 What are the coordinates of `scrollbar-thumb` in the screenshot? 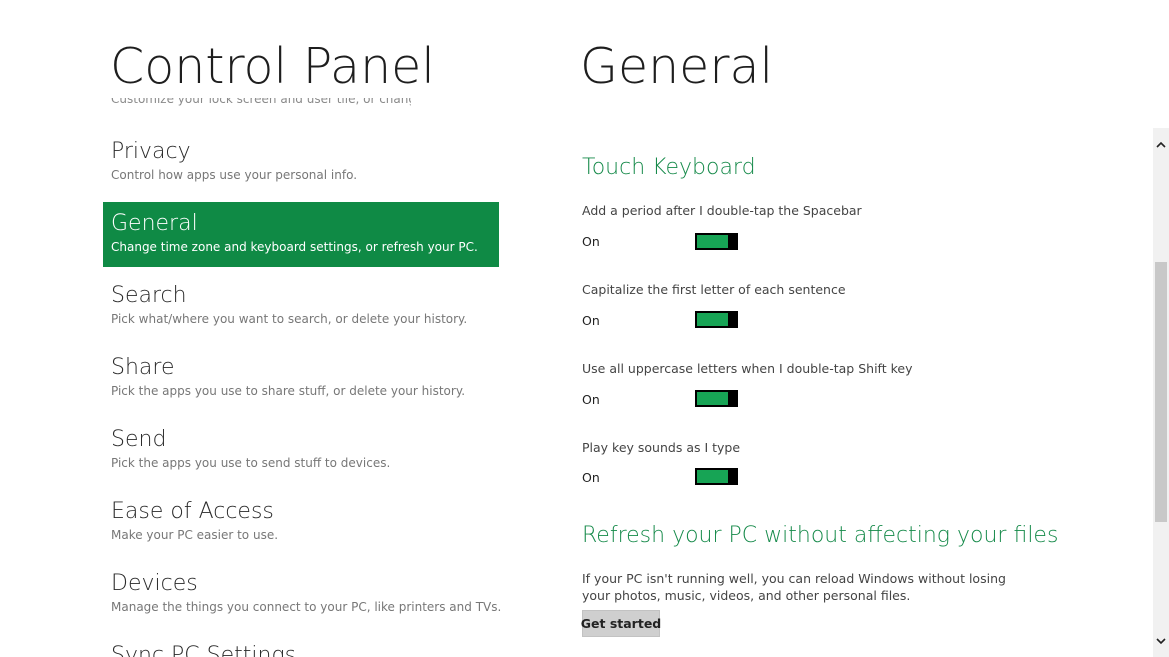 It's located at (1161, 392).